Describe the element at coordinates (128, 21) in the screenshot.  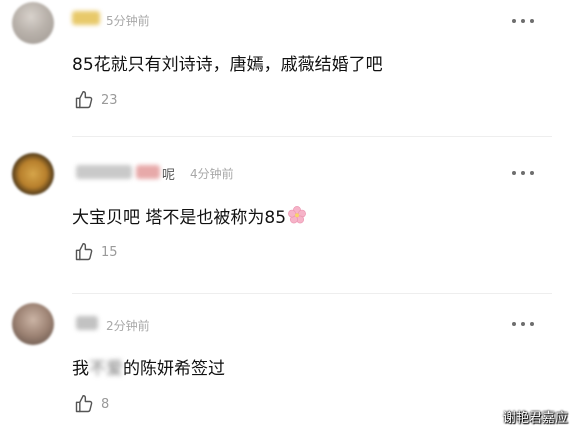
I see `comment-time: 5分钟前` at that location.